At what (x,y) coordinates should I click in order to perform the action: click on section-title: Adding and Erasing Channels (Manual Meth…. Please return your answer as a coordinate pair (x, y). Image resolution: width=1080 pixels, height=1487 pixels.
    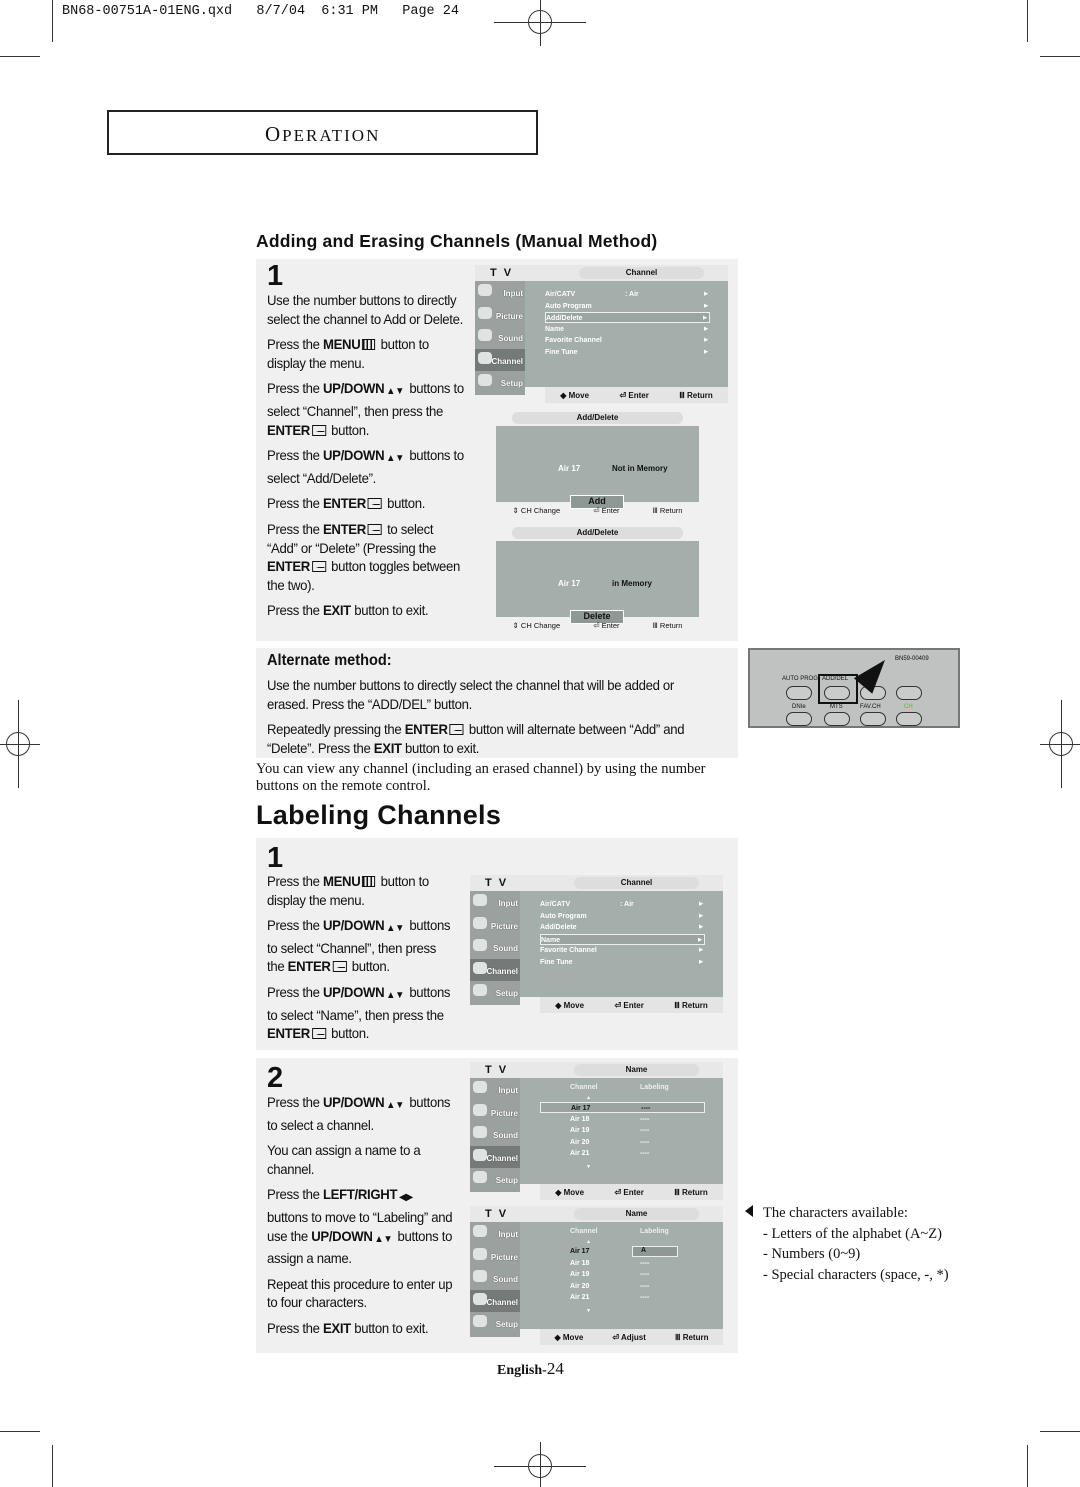
    Looking at the image, I should click on (457, 241).